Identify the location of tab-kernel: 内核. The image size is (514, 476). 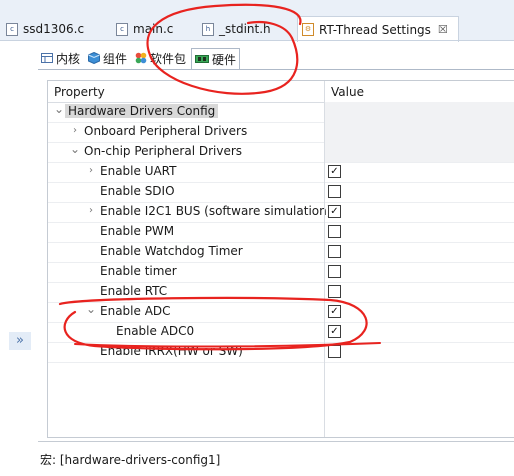
(60, 58).